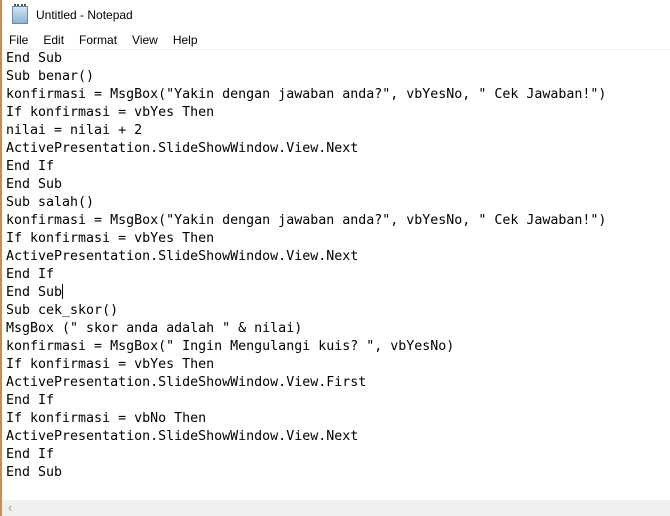  What do you see at coordinates (336, 508) in the screenshot?
I see `horizontal-scrollbar: ‹` at bounding box center [336, 508].